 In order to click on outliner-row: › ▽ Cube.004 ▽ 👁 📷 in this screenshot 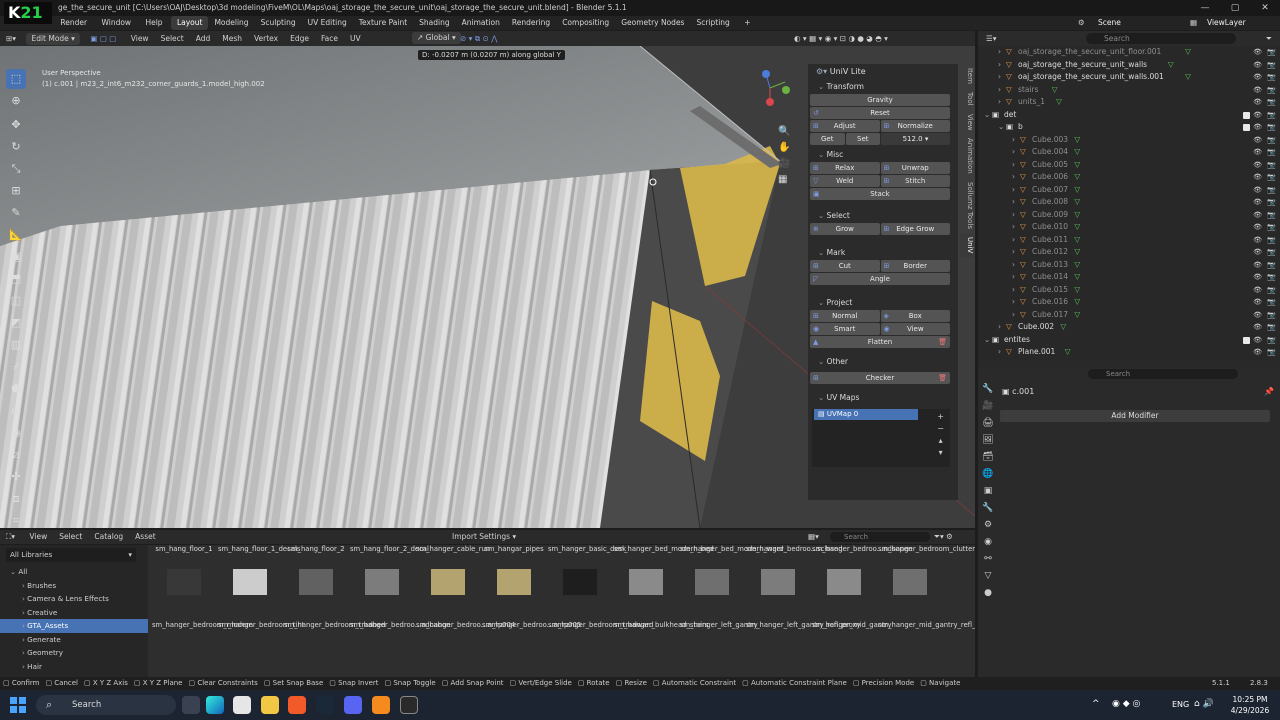, I will do `click(1129, 152)`.